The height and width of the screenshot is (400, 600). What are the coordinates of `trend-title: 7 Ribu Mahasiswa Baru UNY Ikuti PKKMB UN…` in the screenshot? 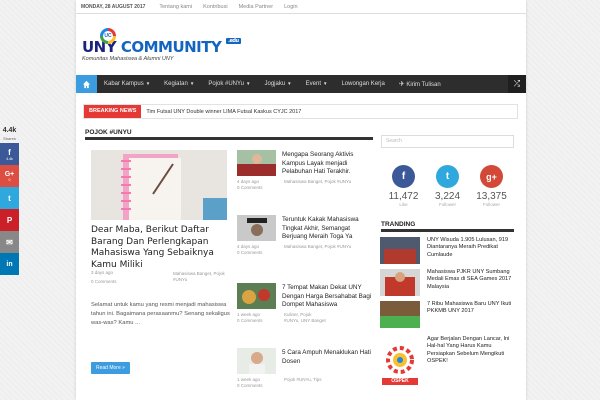 It's located at (469, 308).